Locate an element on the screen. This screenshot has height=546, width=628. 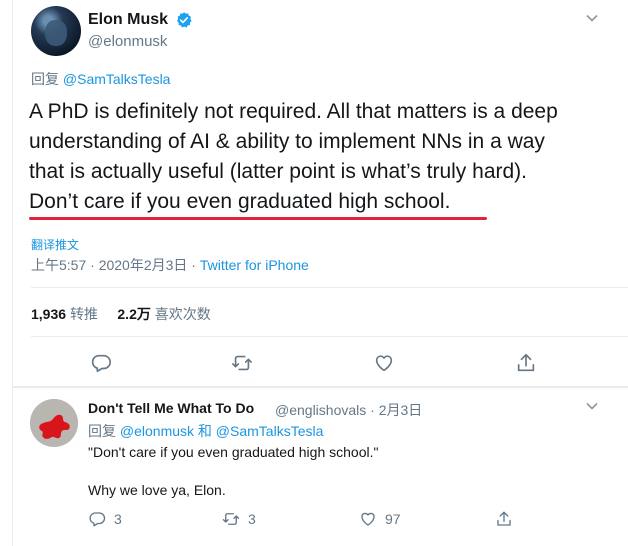
thread-separator is located at coordinates (320, 387).